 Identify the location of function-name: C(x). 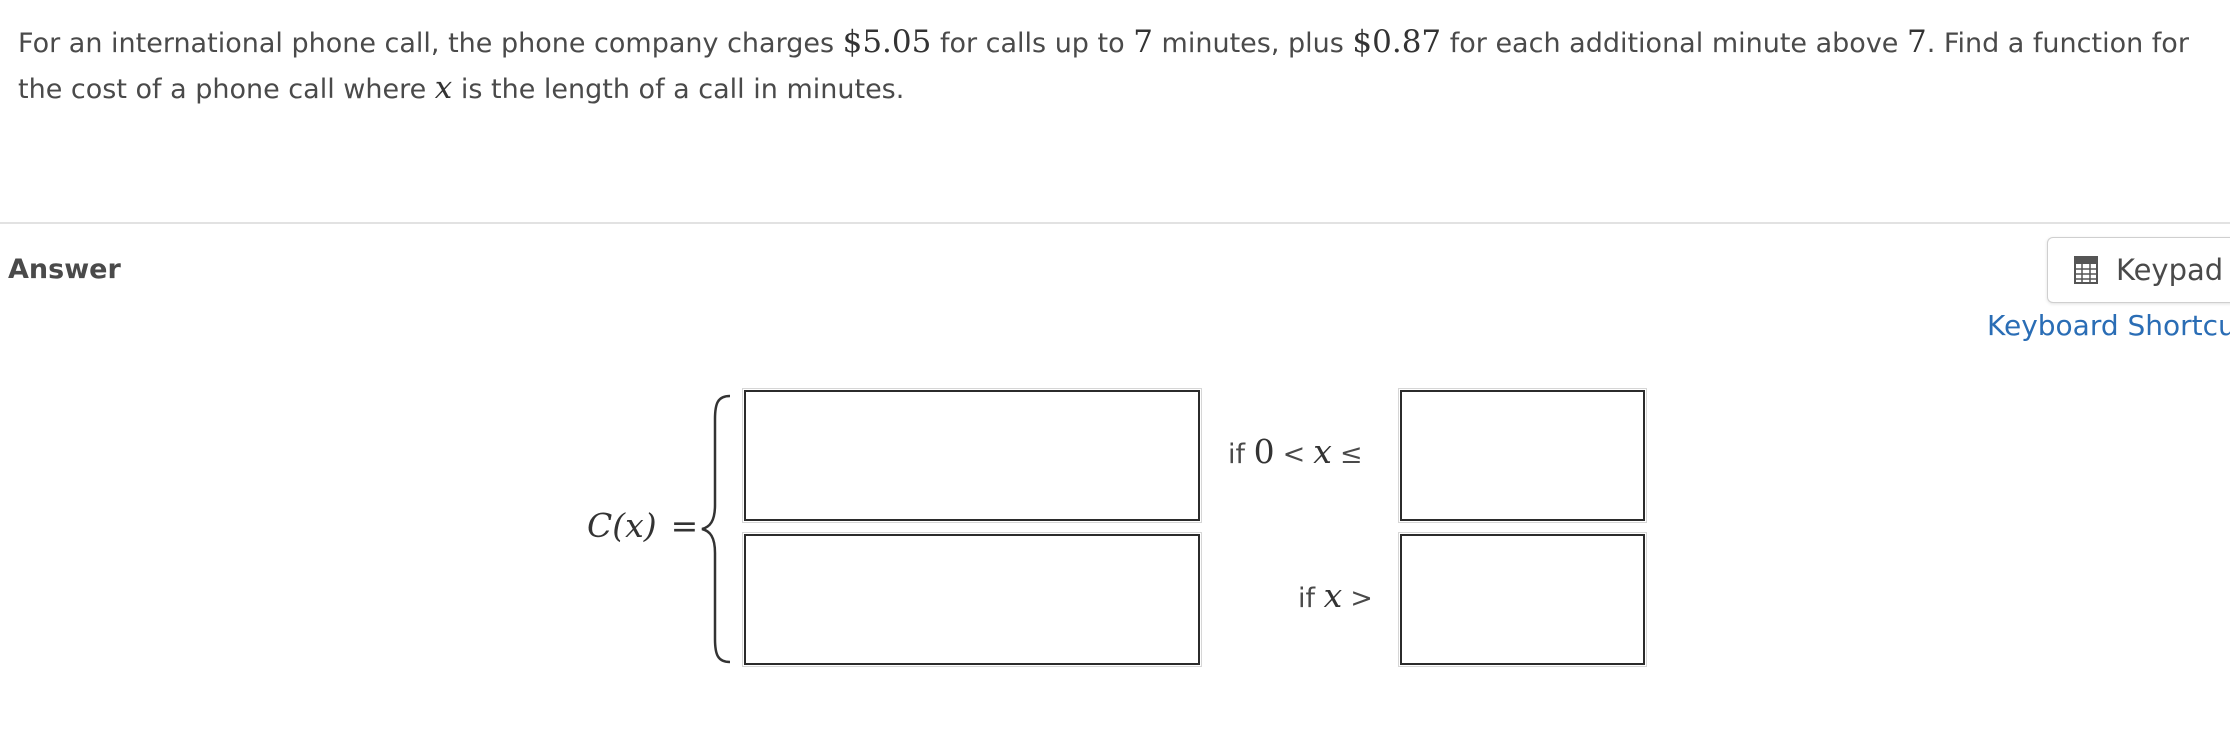
(622, 525).